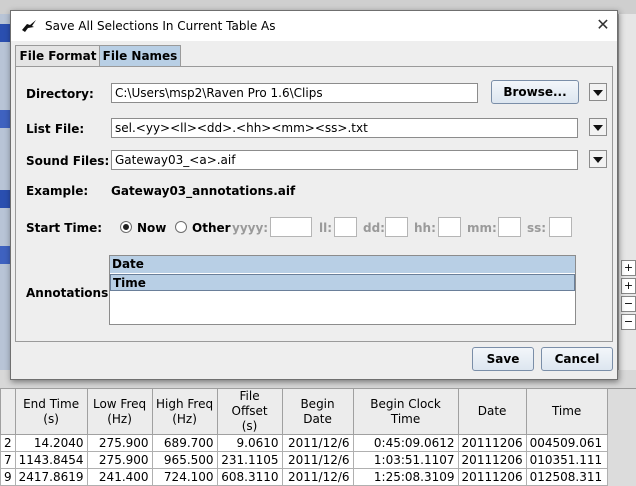 The width and height of the screenshot is (636, 486). What do you see at coordinates (344, 160) in the screenshot?
I see `sound-files-field: Gateway03_<a>.aif` at bounding box center [344, 160].